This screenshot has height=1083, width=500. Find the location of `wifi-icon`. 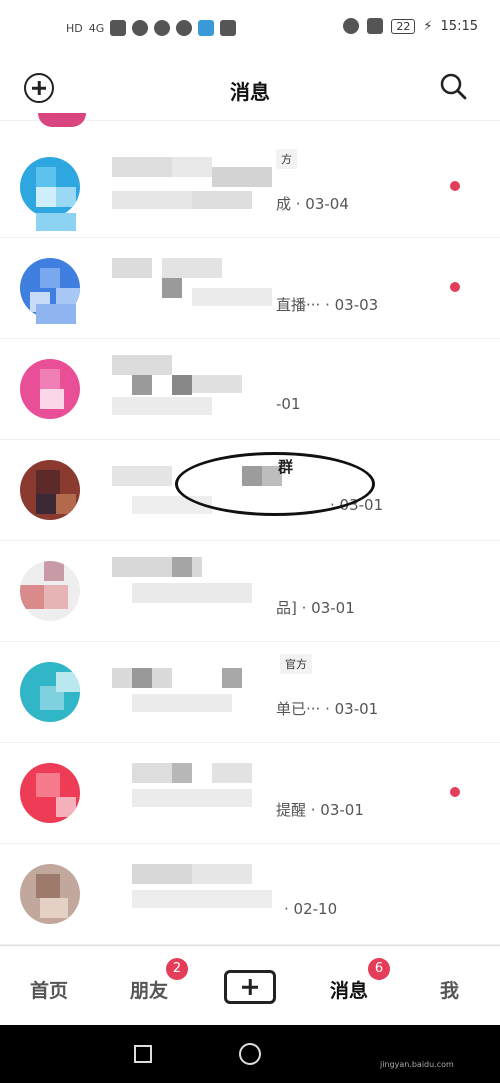

wifi-icon is located at coordinates (140, 28).